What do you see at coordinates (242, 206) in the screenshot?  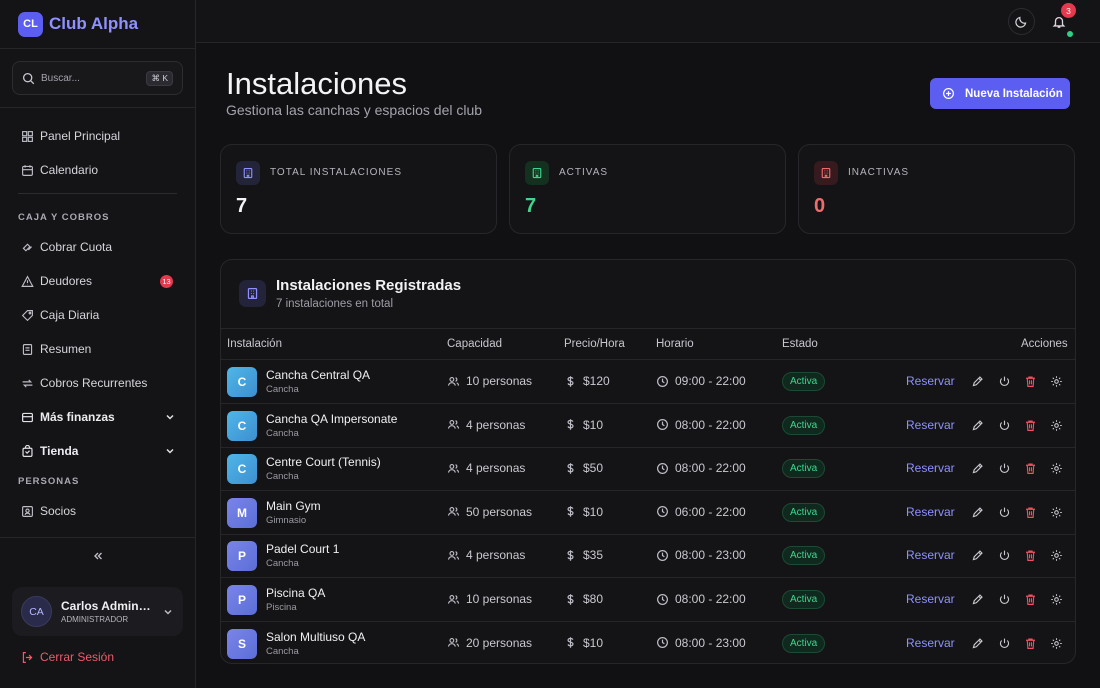 I see `stat-value: 7` at bounding box center [242, 206].